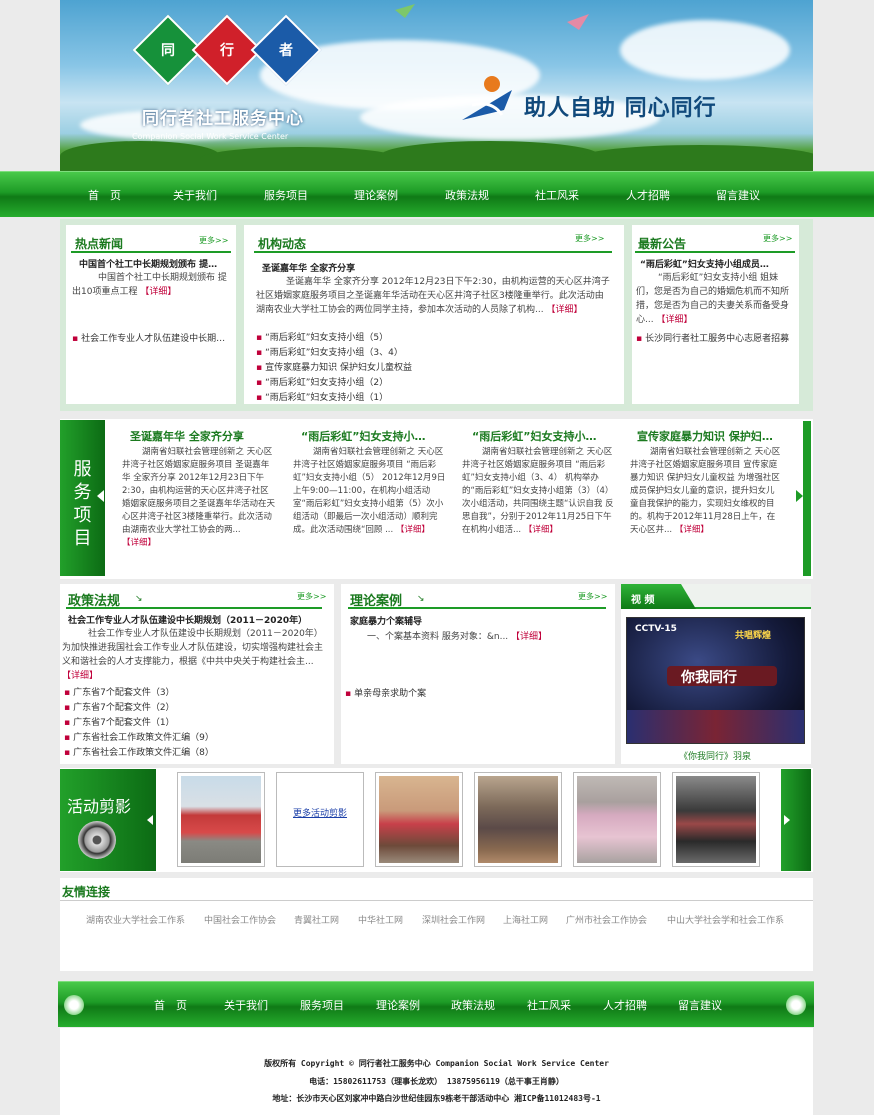 The width and height of the screenshot is (874, 1115). I want to click on hot-news-title: 热点新闻, so click(99, 244).